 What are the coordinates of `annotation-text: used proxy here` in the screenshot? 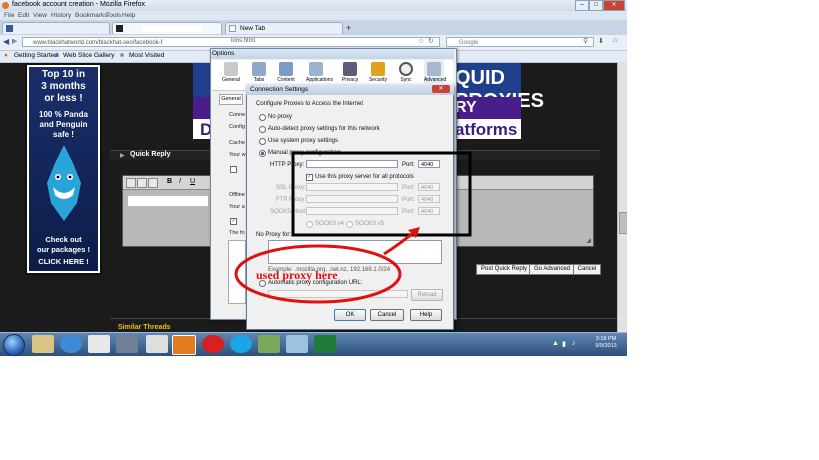 It's located at (297, 275).